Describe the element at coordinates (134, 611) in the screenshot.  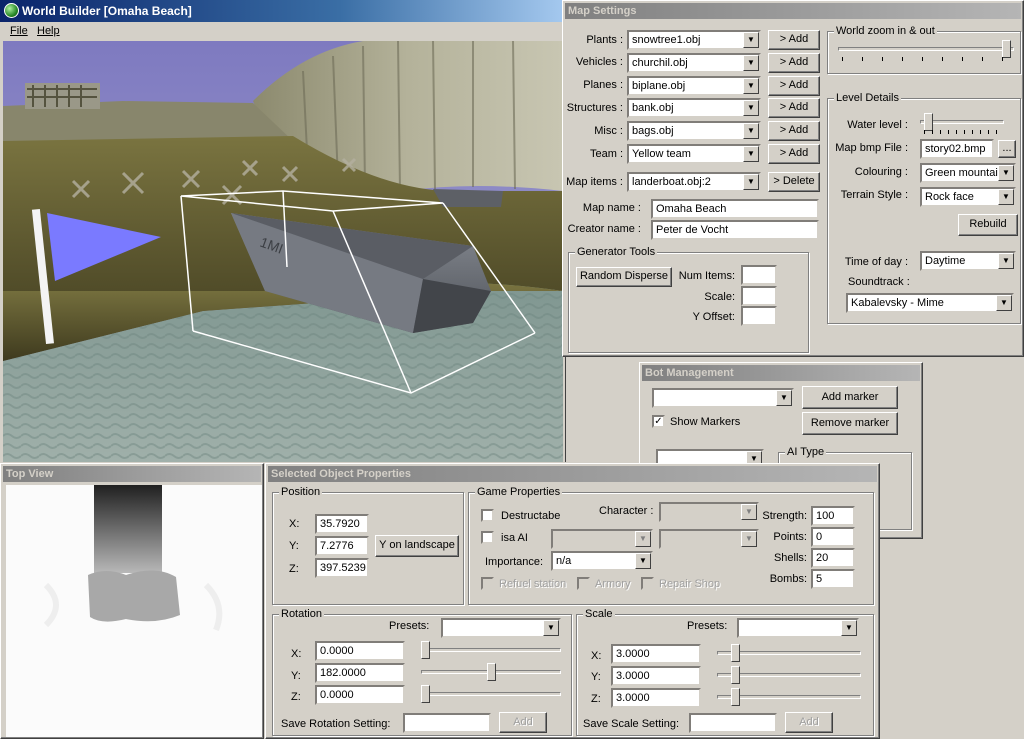
I see `top-view-canvas` at that location.